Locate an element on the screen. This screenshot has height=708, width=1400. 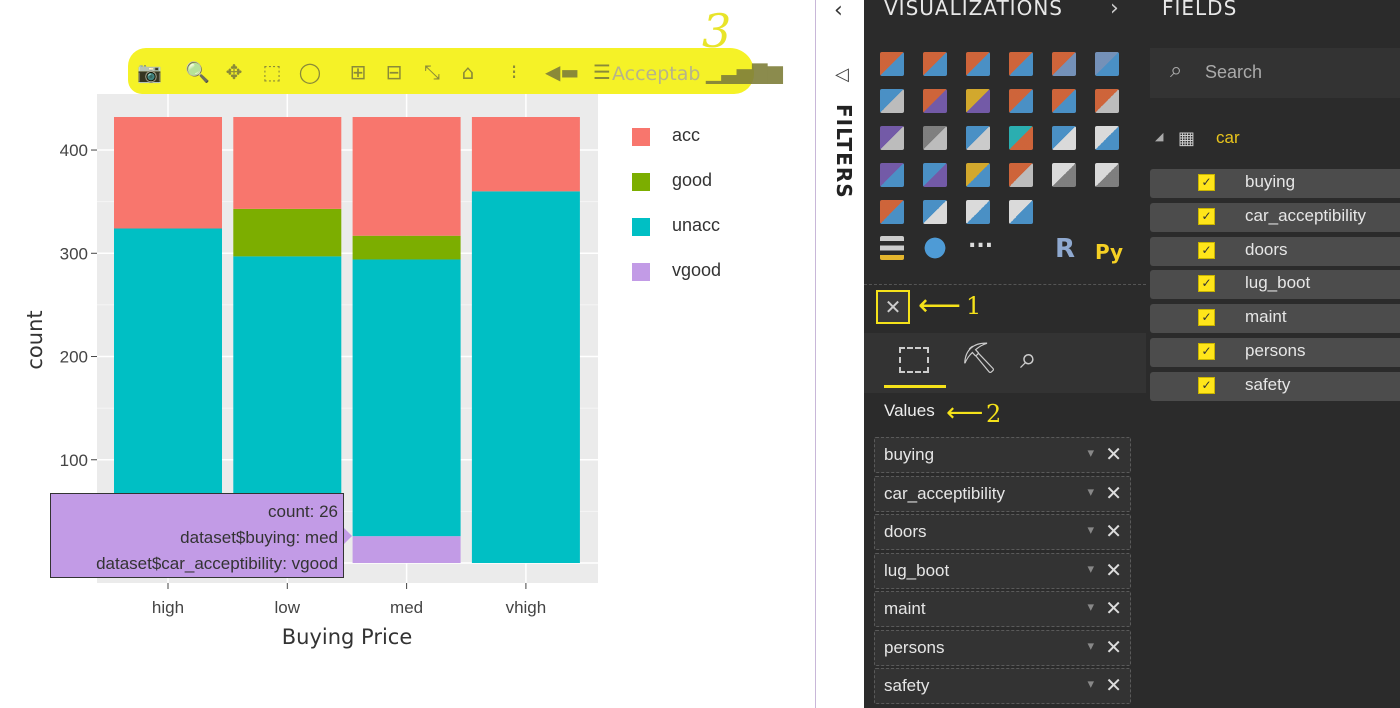
values-well-item-doors: doors ▾ ✕ is located at coordinates (1002, 532).